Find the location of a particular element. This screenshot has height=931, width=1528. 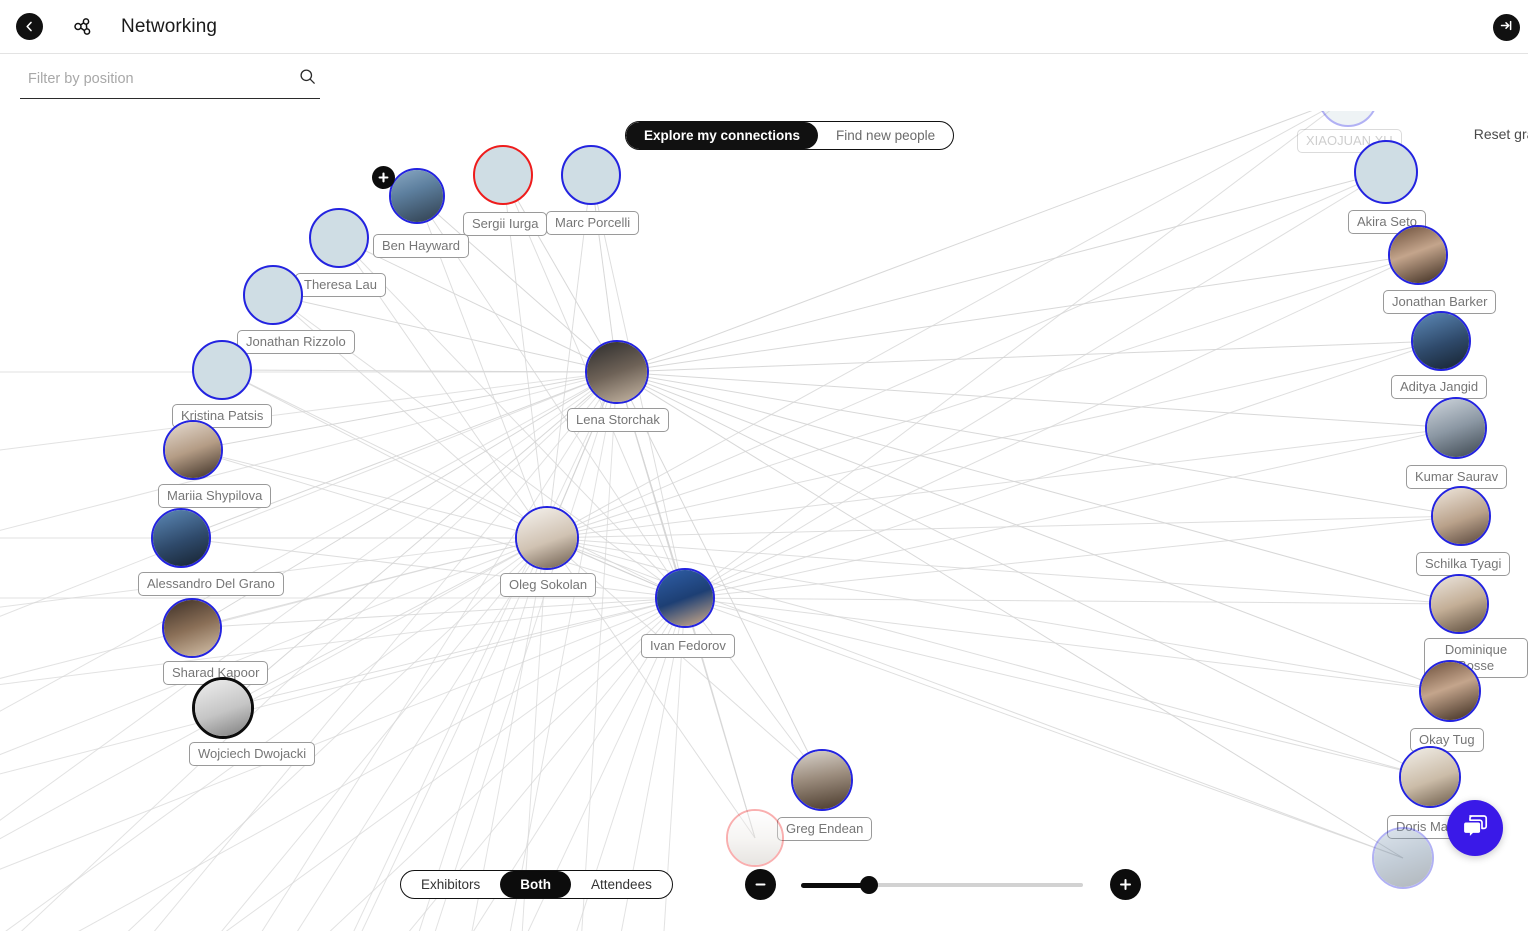

audience-attendees: Attendees is located at coordinates (621, 884).